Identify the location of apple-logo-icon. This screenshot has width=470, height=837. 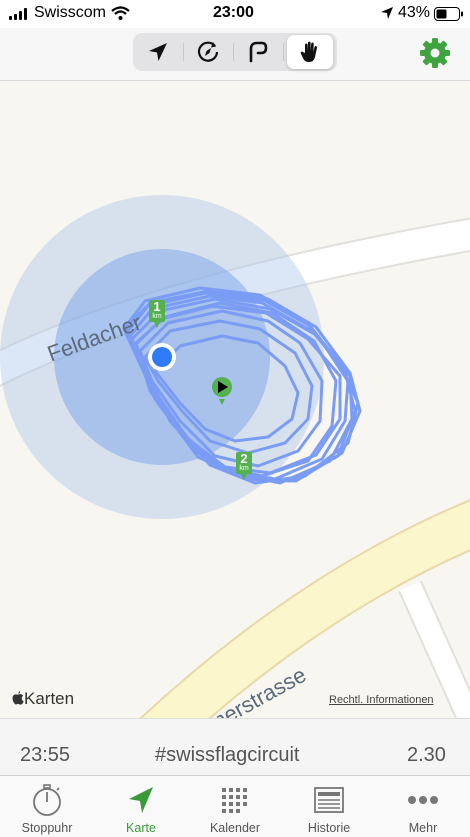
(18, 698).